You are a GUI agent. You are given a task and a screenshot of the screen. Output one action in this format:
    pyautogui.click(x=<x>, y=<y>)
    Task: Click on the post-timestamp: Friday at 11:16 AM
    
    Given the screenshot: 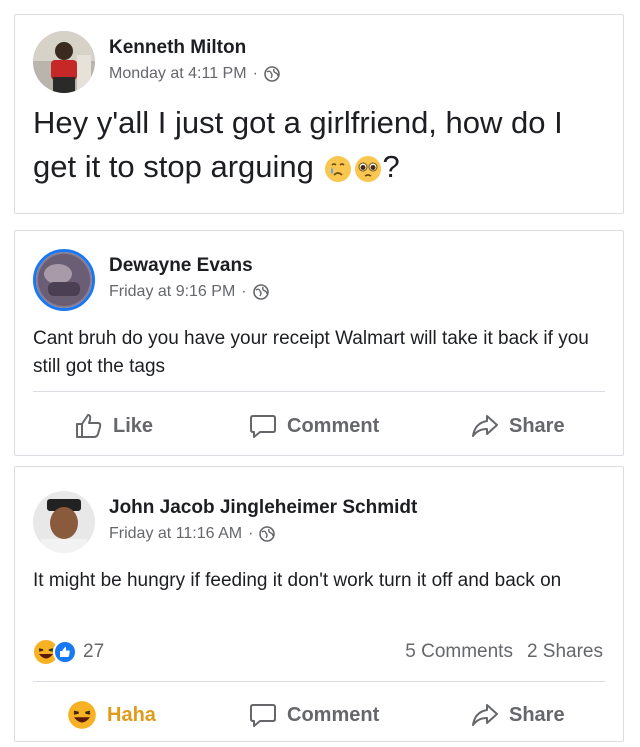 What is the action you would take?
    pyautogui.click(x=175, y=534)
    